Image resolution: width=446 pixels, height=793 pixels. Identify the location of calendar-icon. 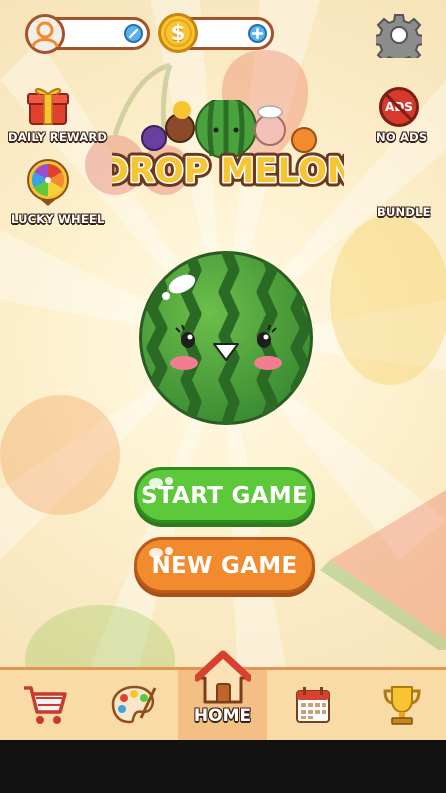
(313, 705).